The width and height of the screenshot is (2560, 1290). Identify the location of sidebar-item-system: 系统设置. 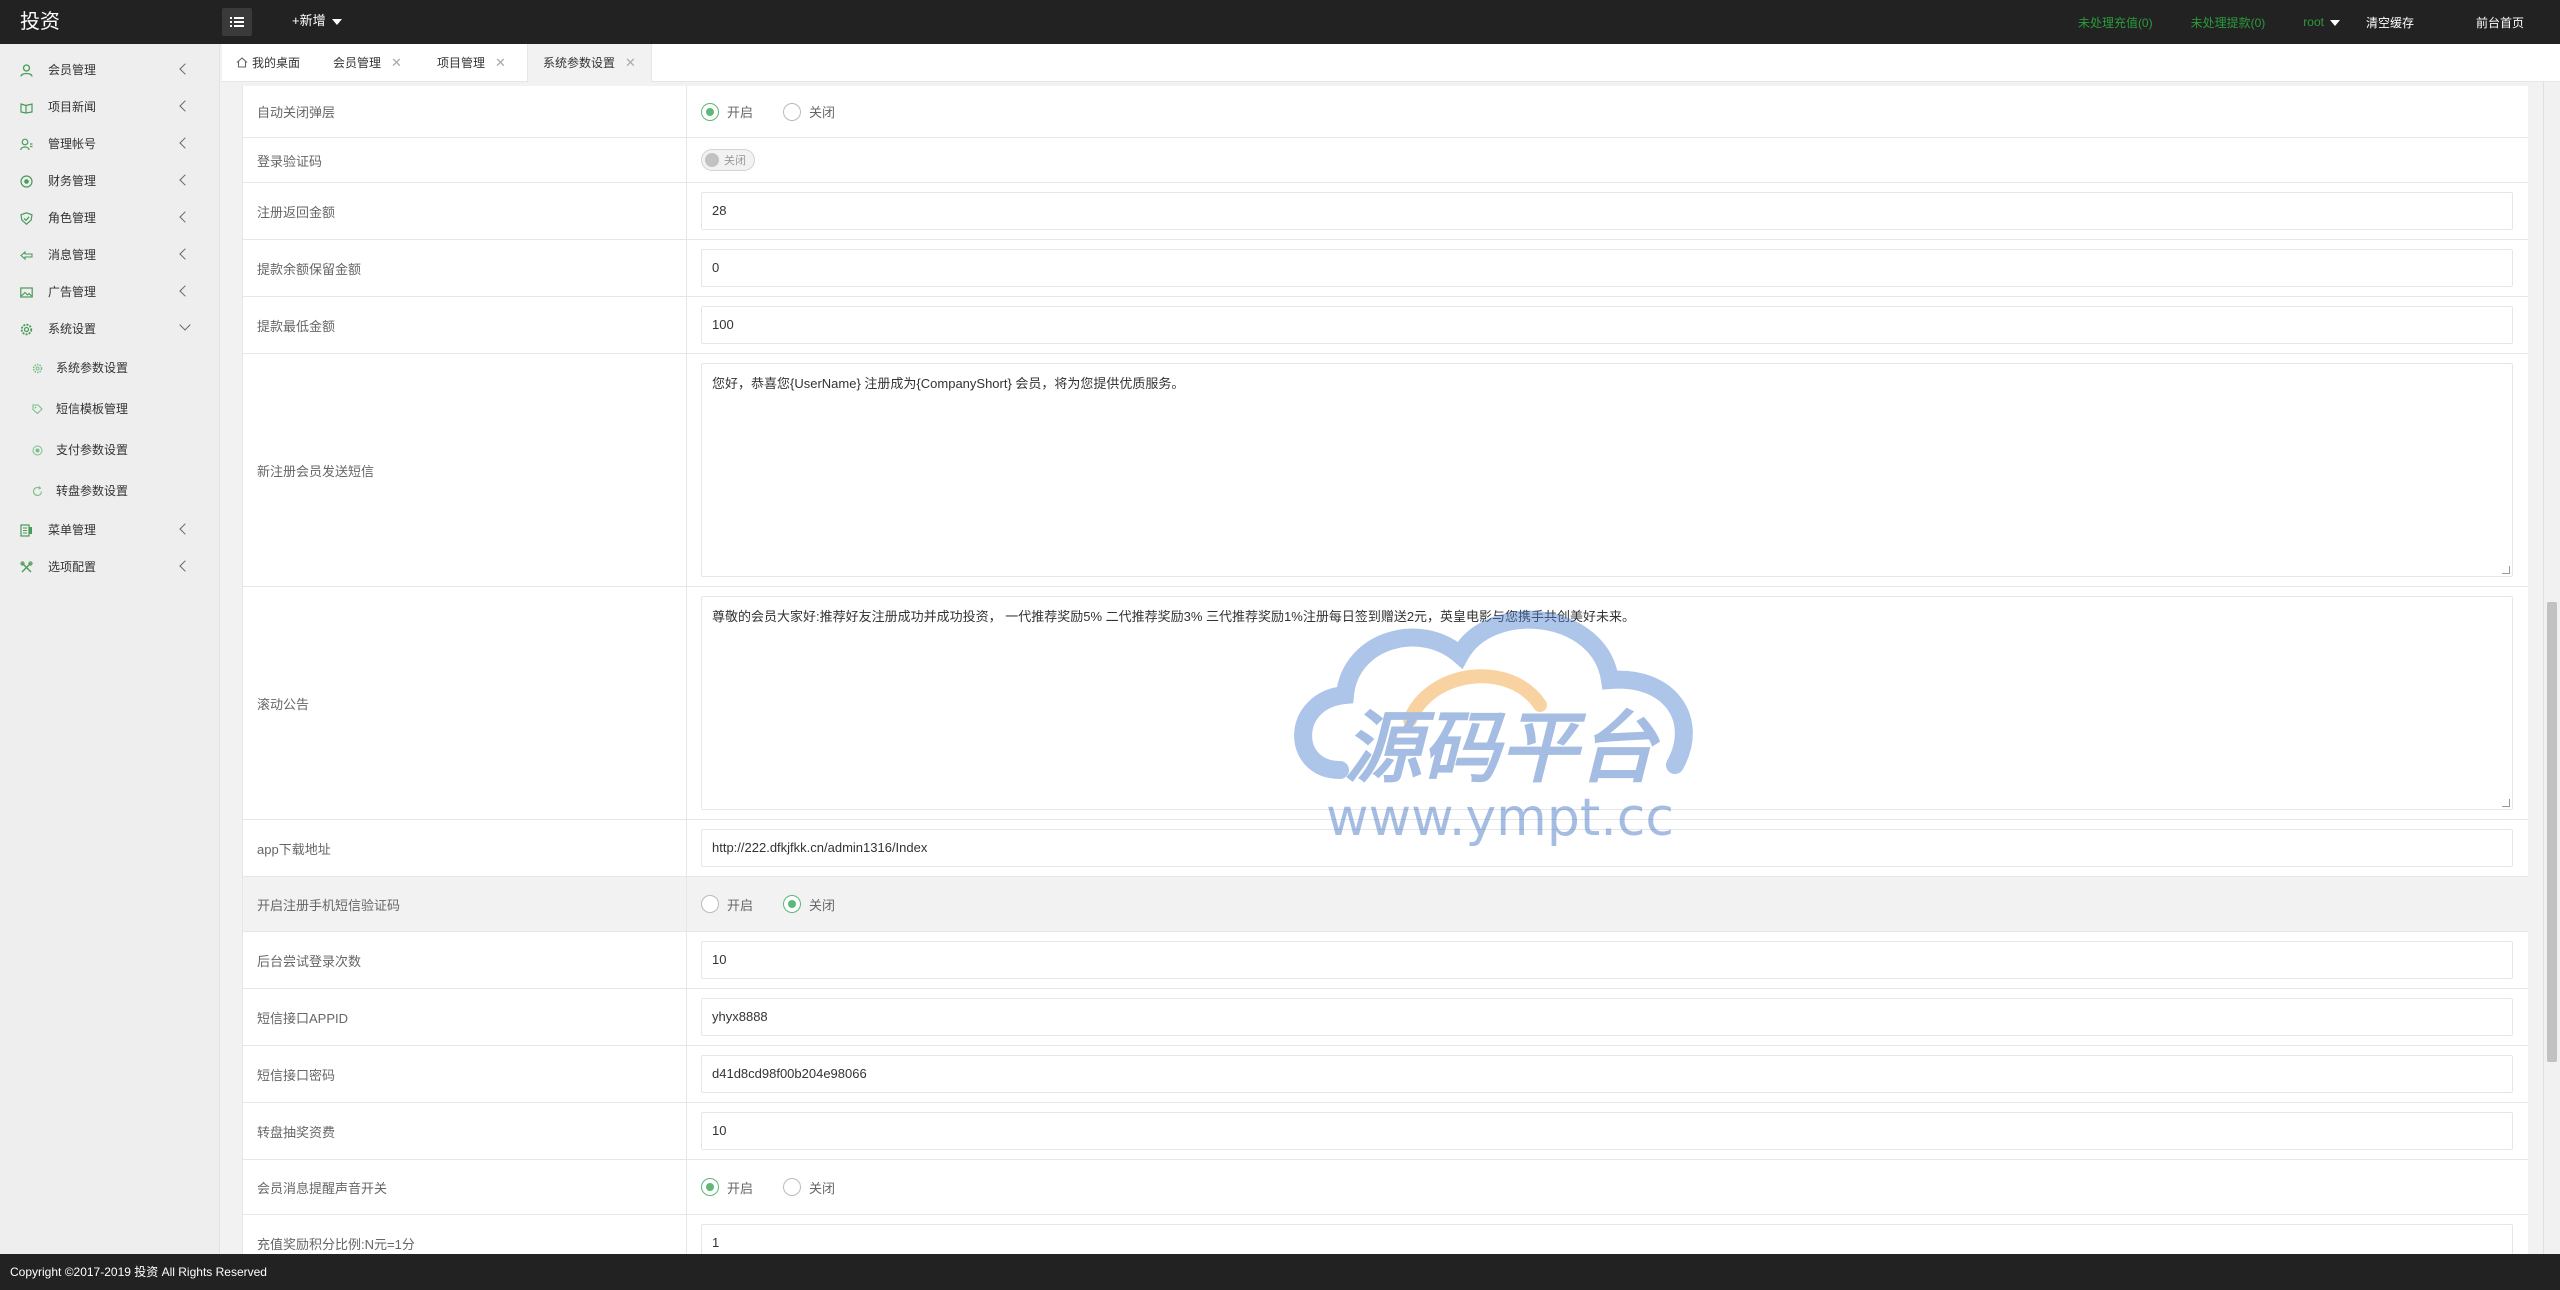
(109, 329).